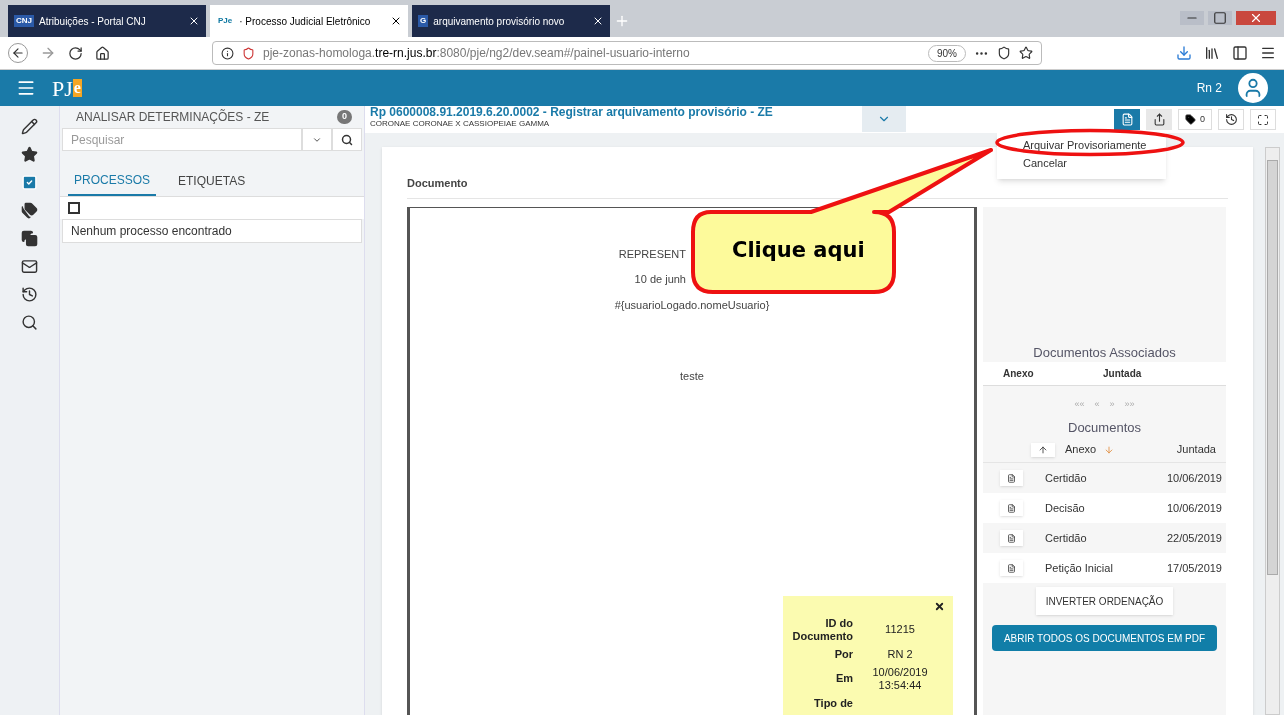 The height and width of the screenshot is (715, 1284). What do you see at coordinates (900, 654) in the screenshot?
I see `info-value: RN 2` at bounding box center [900, 654].